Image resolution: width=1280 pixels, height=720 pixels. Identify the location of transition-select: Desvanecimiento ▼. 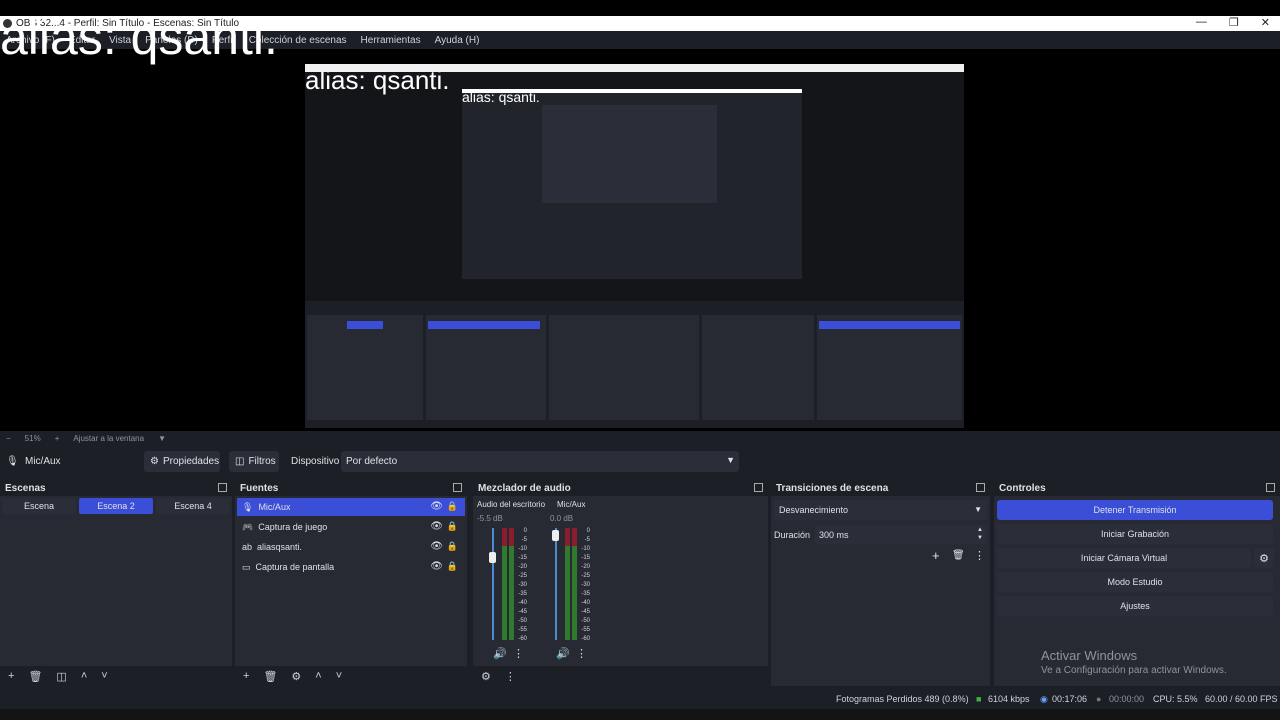
(880, 510).